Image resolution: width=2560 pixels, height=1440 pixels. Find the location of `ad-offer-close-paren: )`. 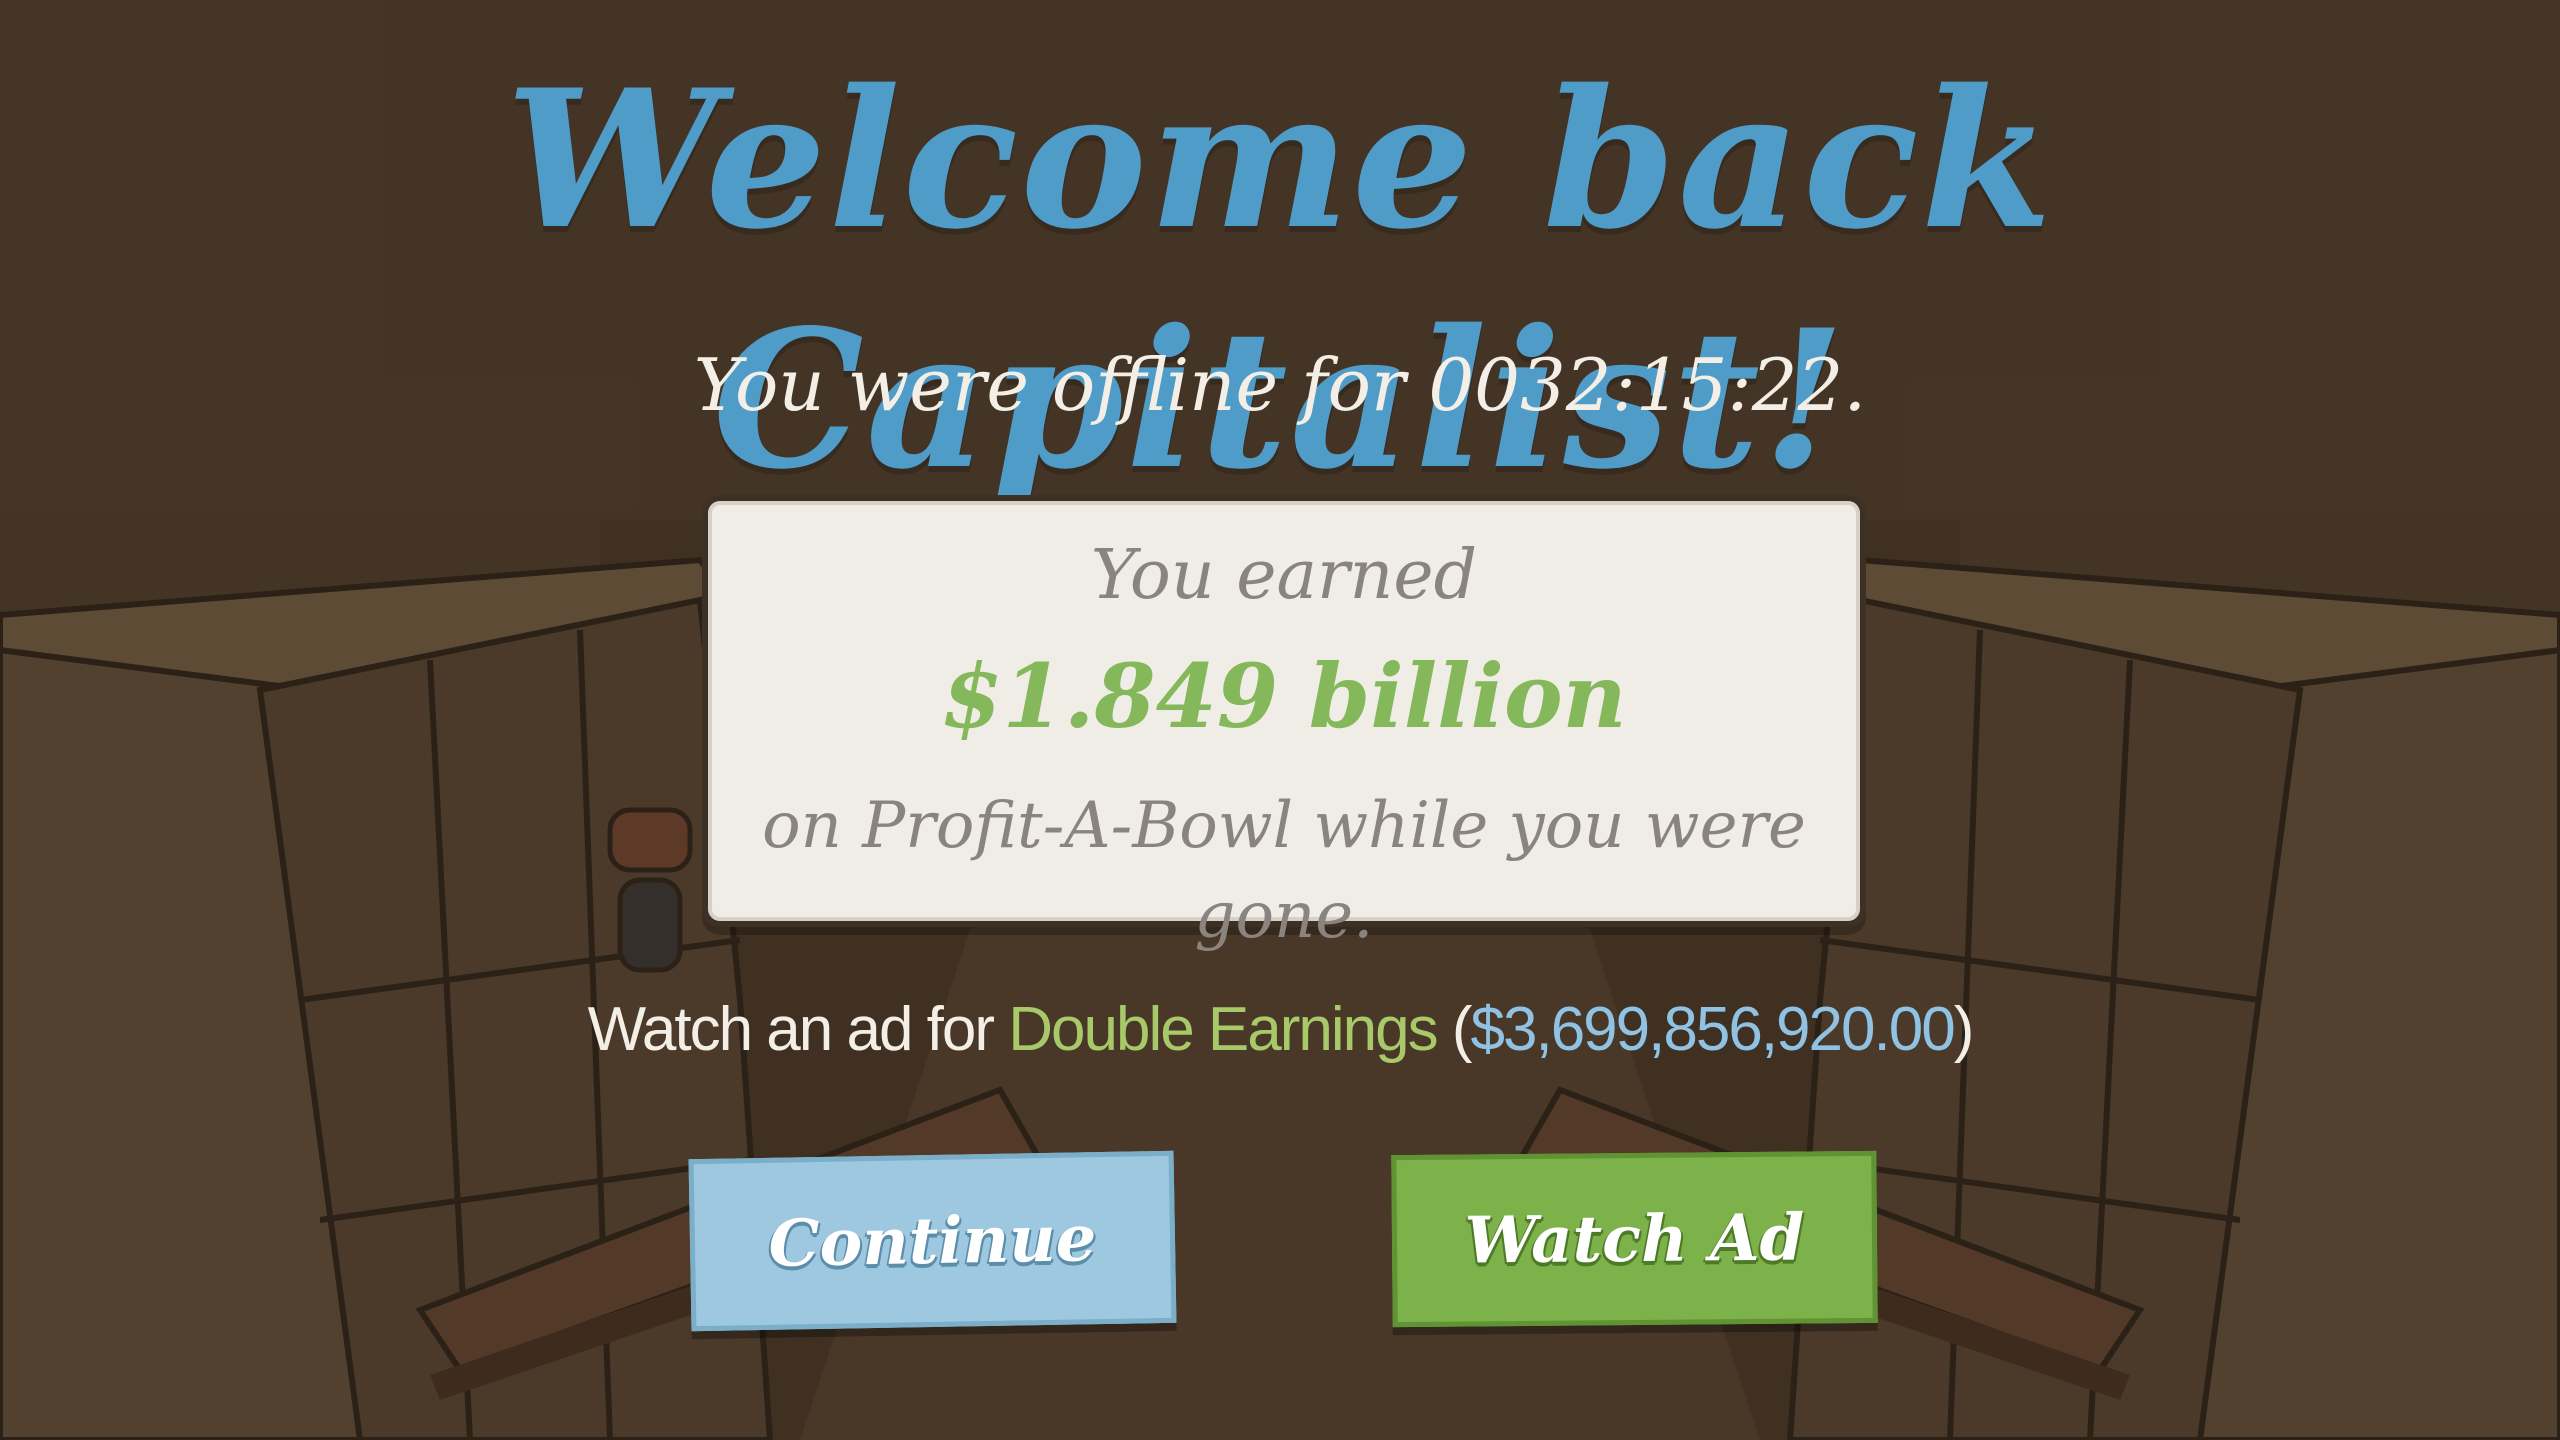

ad-offer-close-paren: ) is located at coordinates (1964, 1029).